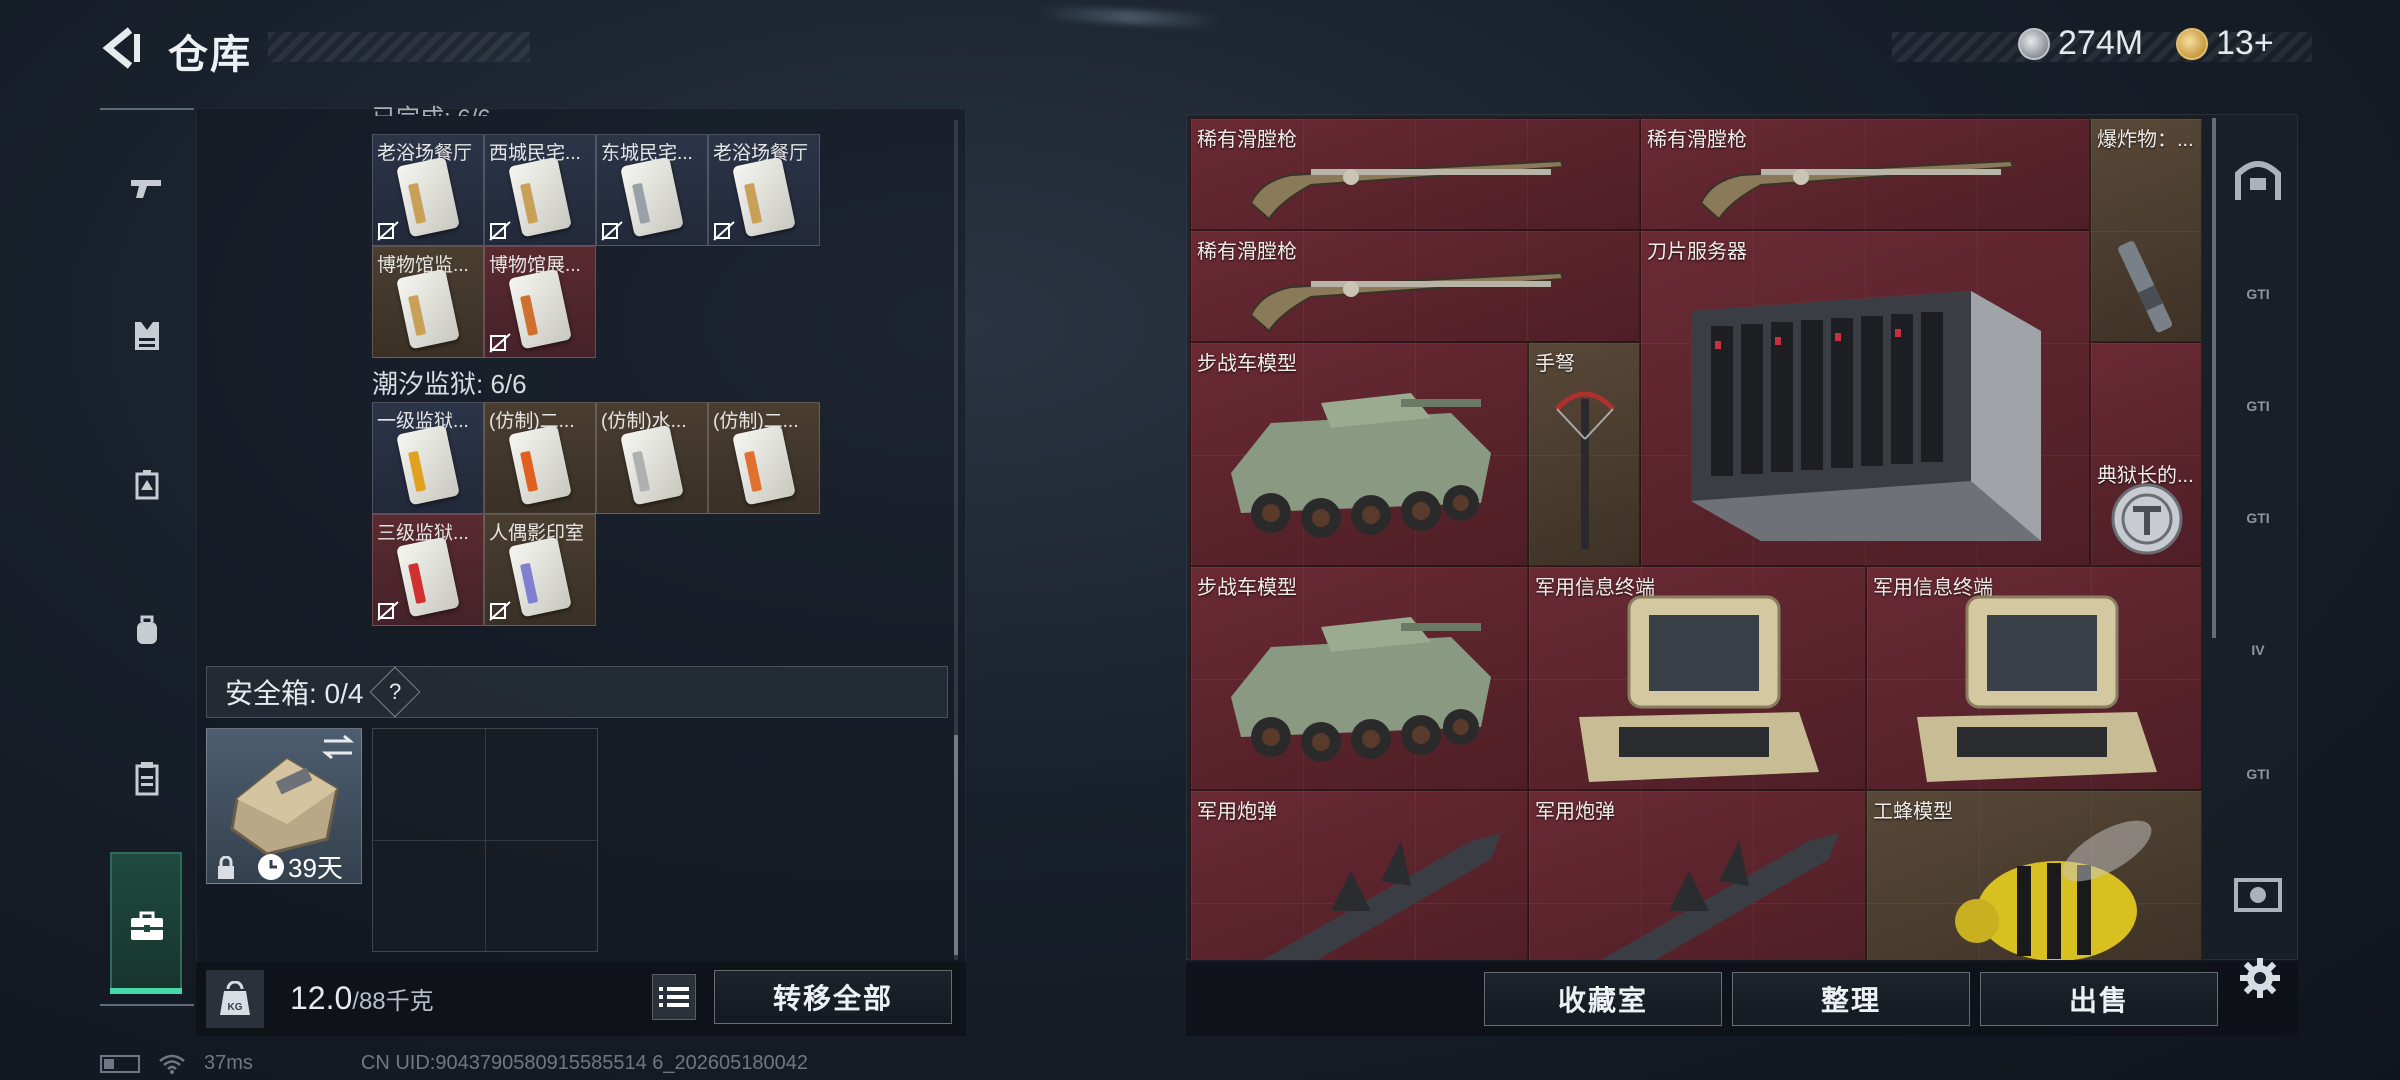 The height and width of the screenshot is (1080, 2400). What do you see at coordinates (577, 692) in the screenshot?
I see `secure-box-header: 安全箱: 0/4 ?` at bounding box center [577, 692].